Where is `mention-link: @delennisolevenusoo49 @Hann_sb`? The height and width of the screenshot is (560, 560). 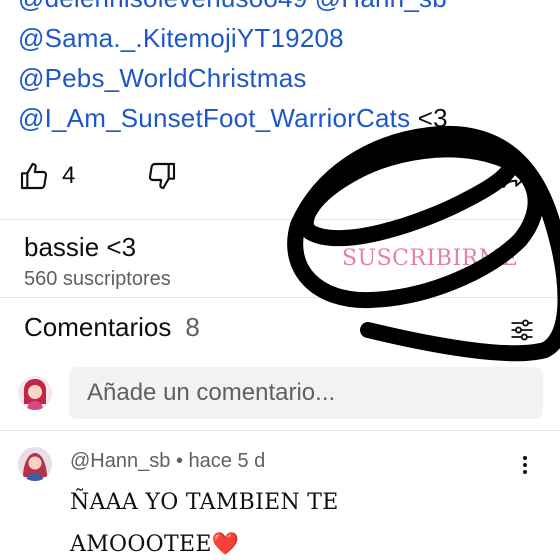
mention-link: @delennisolevenusoo49 @Hann_sb is located at coordinates (232, 6).